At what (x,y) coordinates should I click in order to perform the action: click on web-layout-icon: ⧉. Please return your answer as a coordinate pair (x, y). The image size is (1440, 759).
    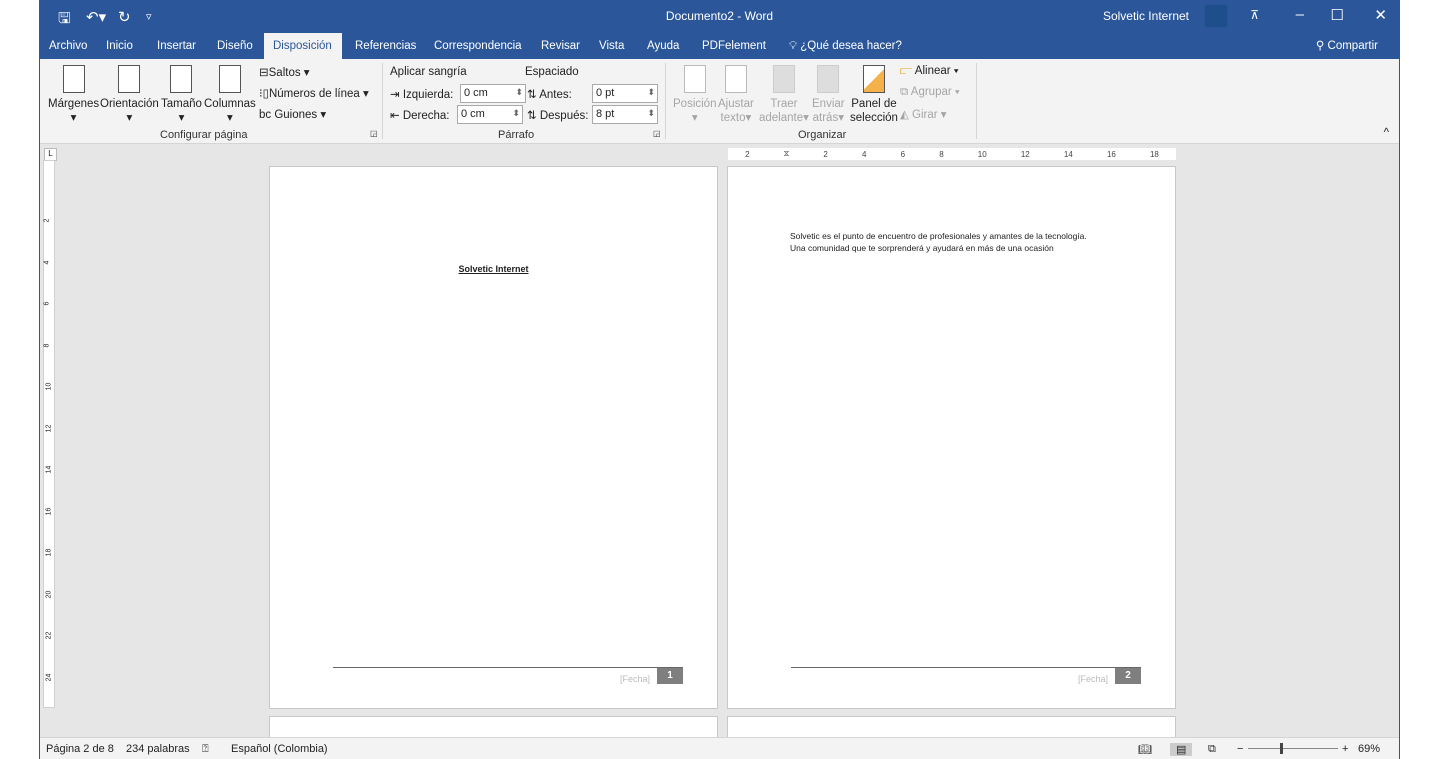
    Looking at the image, I should click on (1212, 749).